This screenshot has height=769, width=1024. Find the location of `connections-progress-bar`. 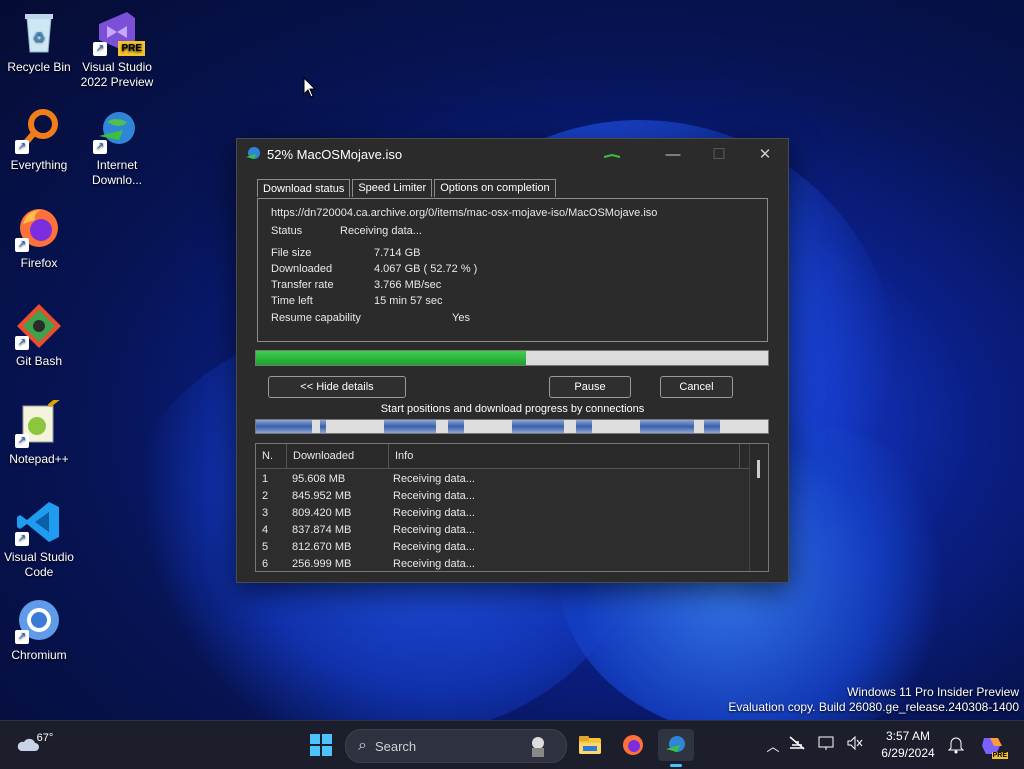

connections-progress-bar is located at coordinates (512, 426).